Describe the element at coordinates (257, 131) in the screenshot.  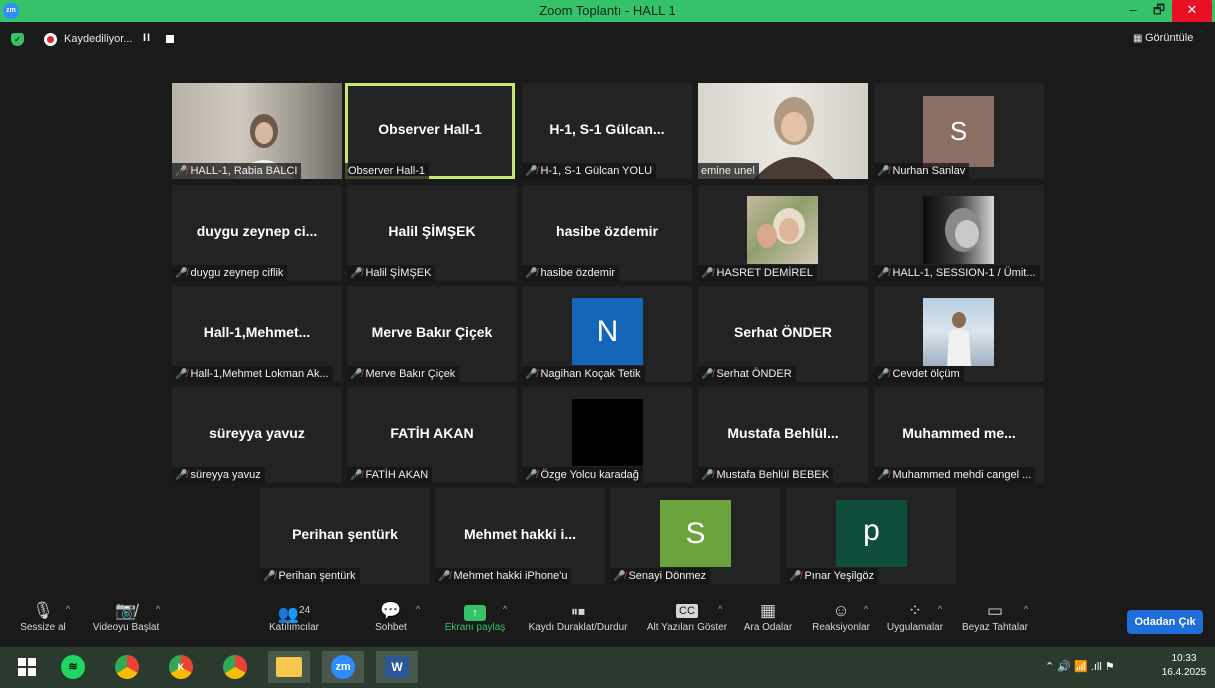
I see `participant-tile: 🎤̸ HALL-1, Rabia BALCI` at that location.